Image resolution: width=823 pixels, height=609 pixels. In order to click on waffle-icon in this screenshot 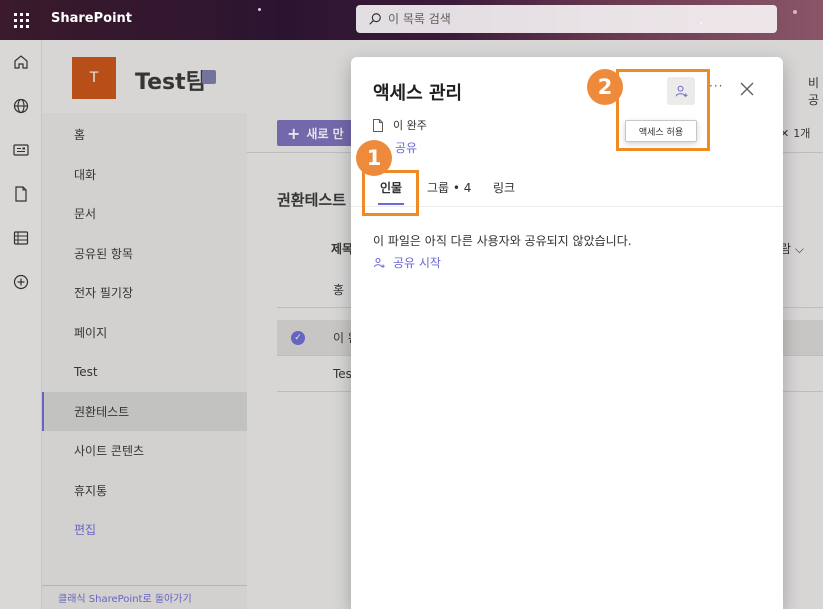, I will do `click(21, 20)`.